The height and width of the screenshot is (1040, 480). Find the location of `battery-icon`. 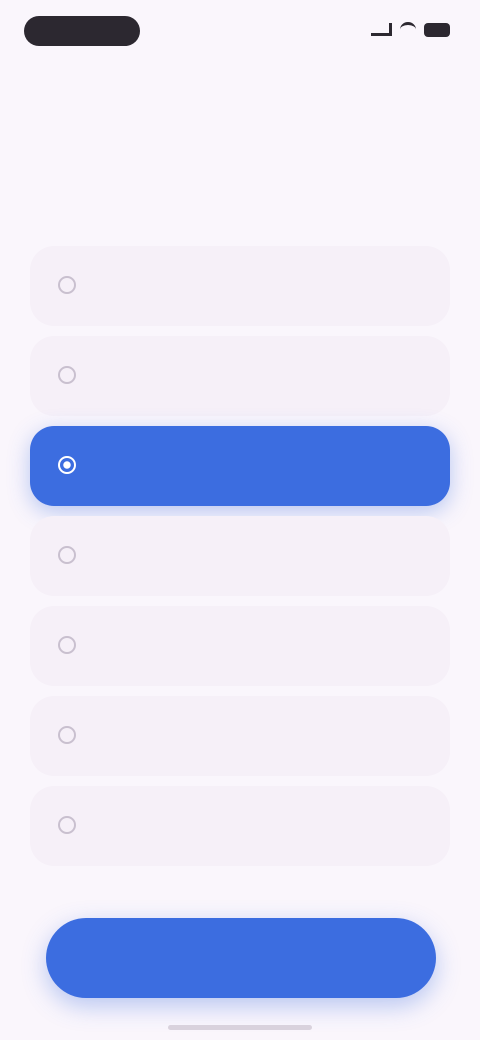

battery-icon is located at coordinates (437, 29).